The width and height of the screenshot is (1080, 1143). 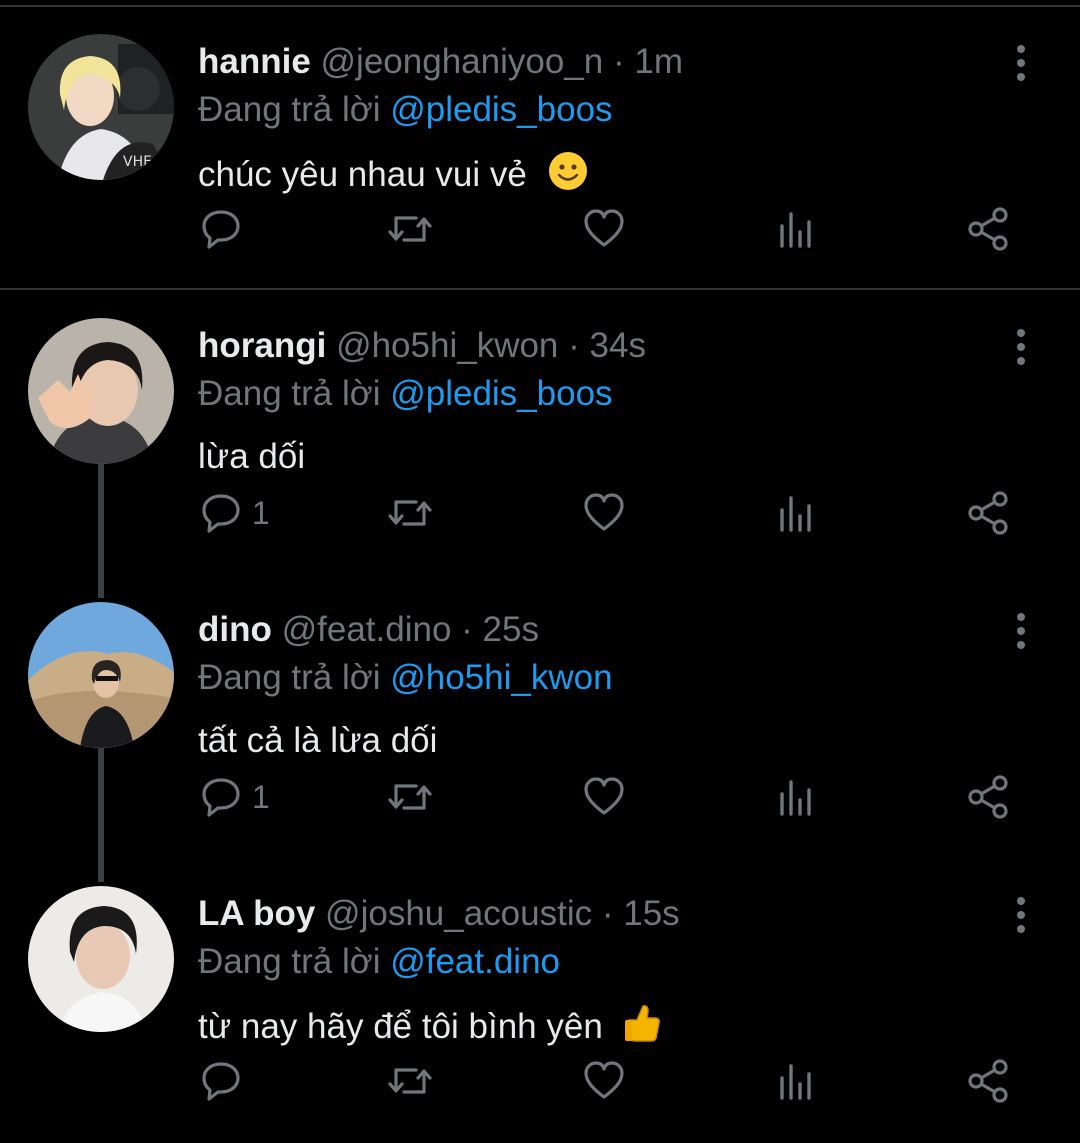 What do you see at coordinates (568, 177) in the screenshot?
I see `smiling-face-icon` at bounding box center [568, 177].